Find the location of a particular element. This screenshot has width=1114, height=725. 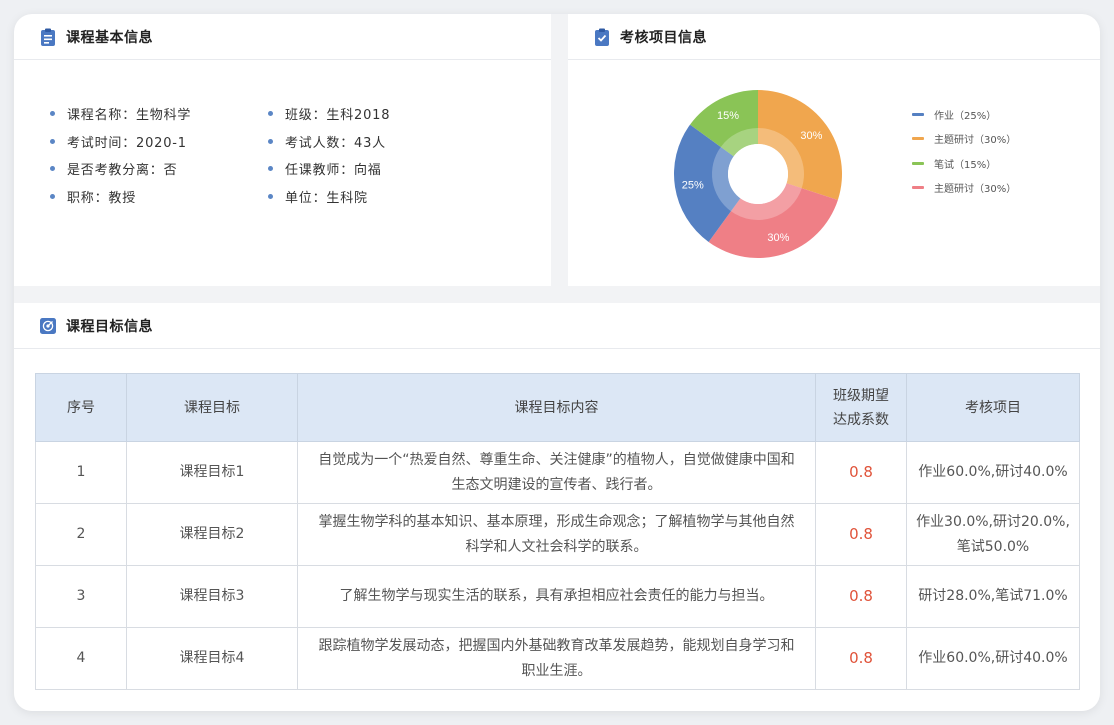

cell-no: 2 is located at coordinates (81, 534).